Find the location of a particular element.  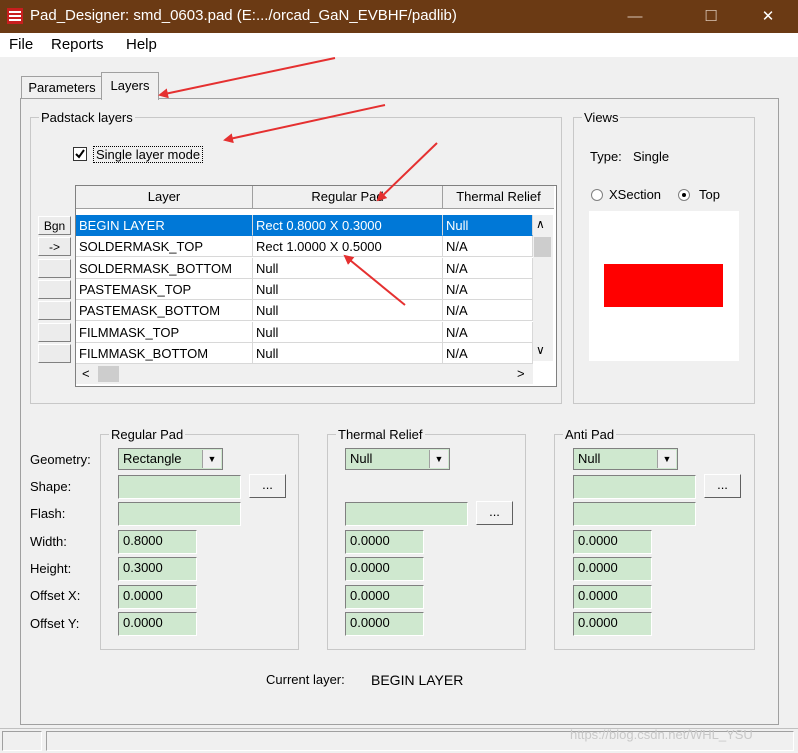

annotation-arrow-single-layer is located at coordinates (304, 124).